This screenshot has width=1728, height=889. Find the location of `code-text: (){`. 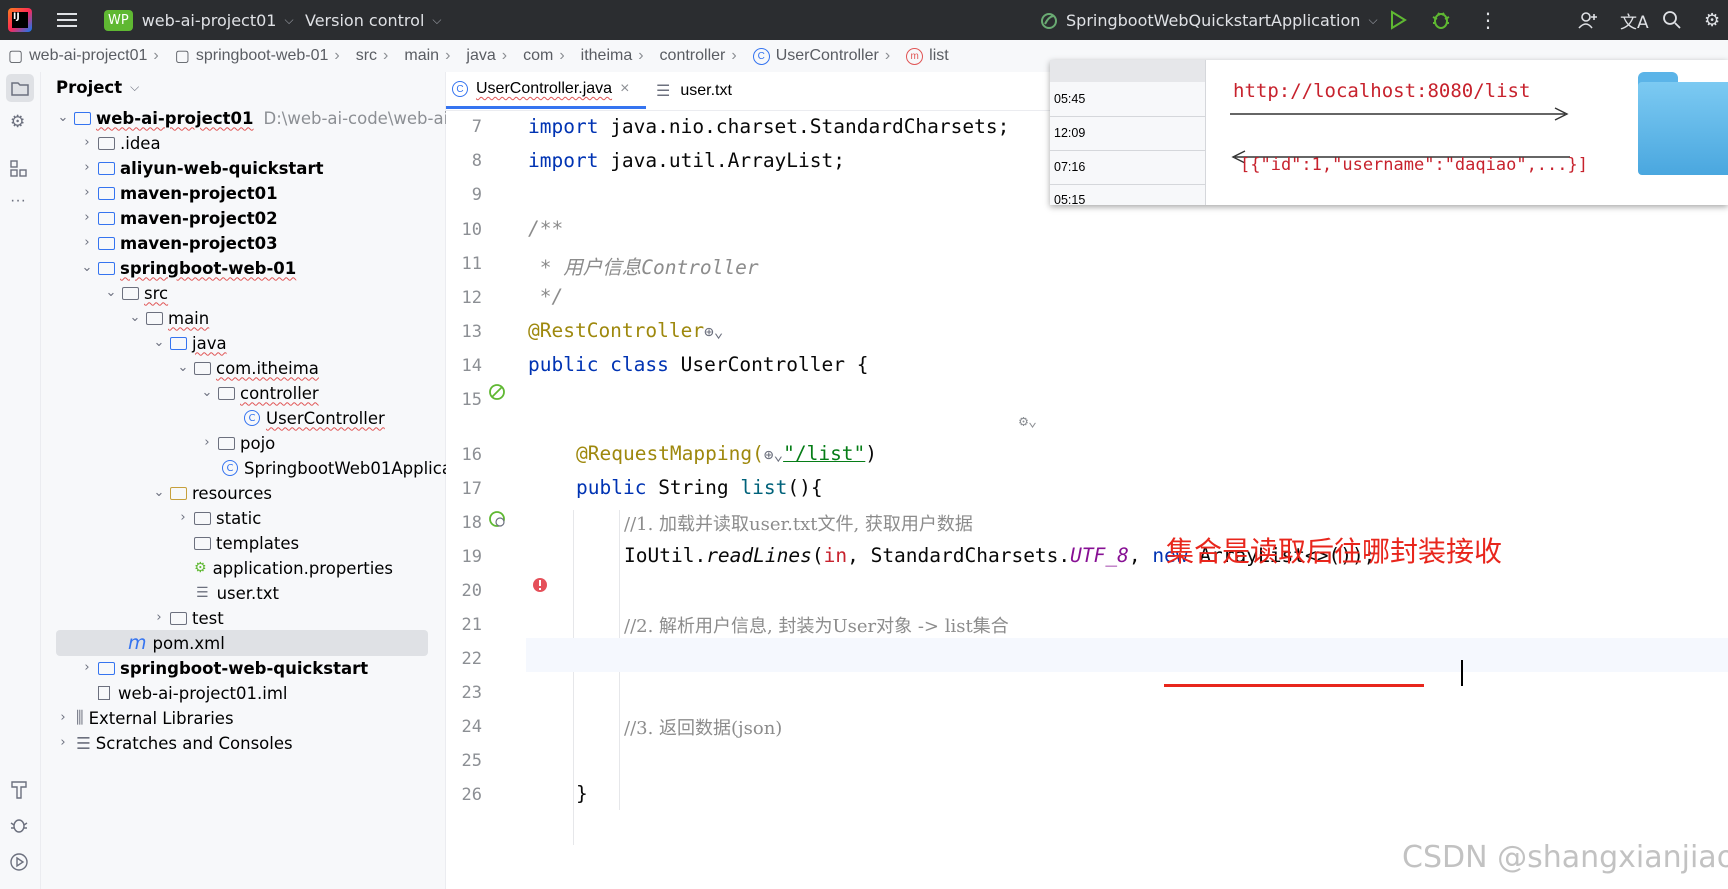

code-text: (){ is located at coordinates (805, 487).